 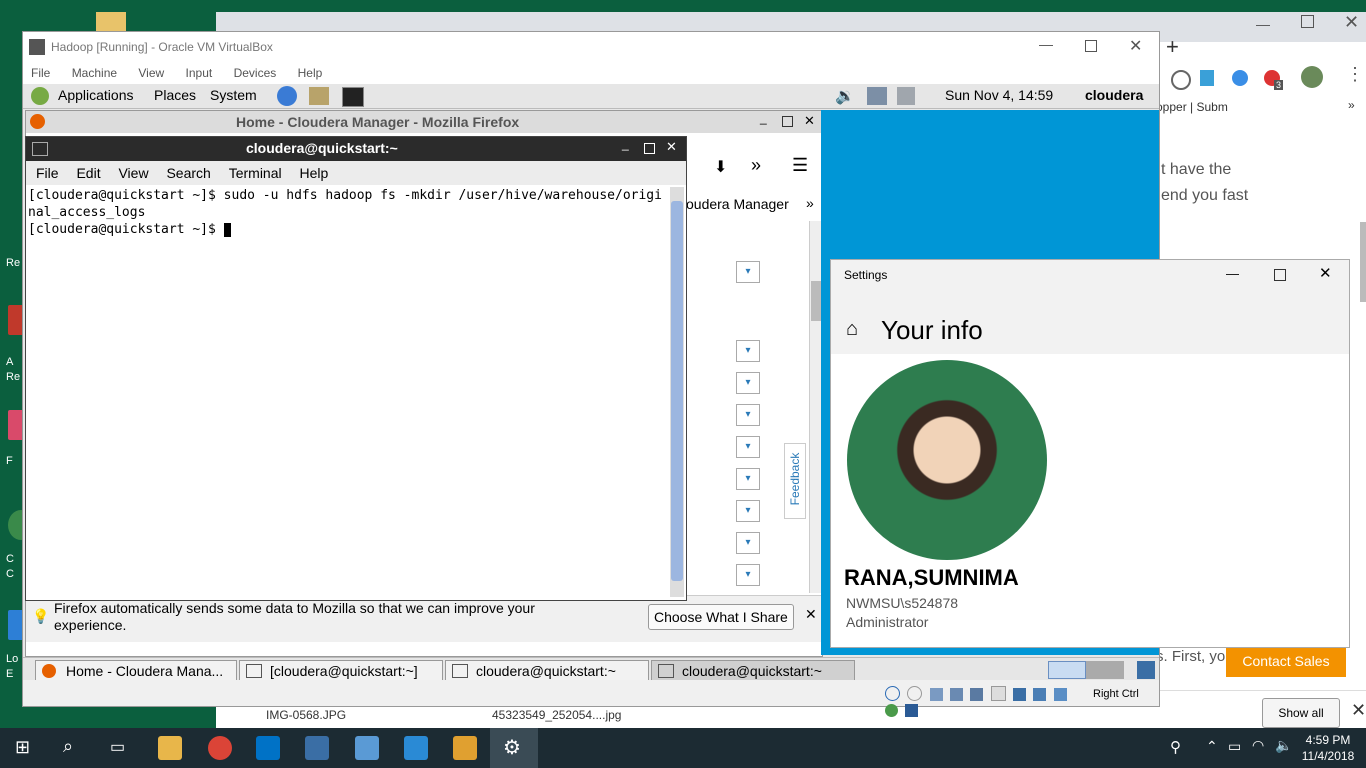 I want to click on settings-taskbar-button: ⚙, so click(x=514, y=748).